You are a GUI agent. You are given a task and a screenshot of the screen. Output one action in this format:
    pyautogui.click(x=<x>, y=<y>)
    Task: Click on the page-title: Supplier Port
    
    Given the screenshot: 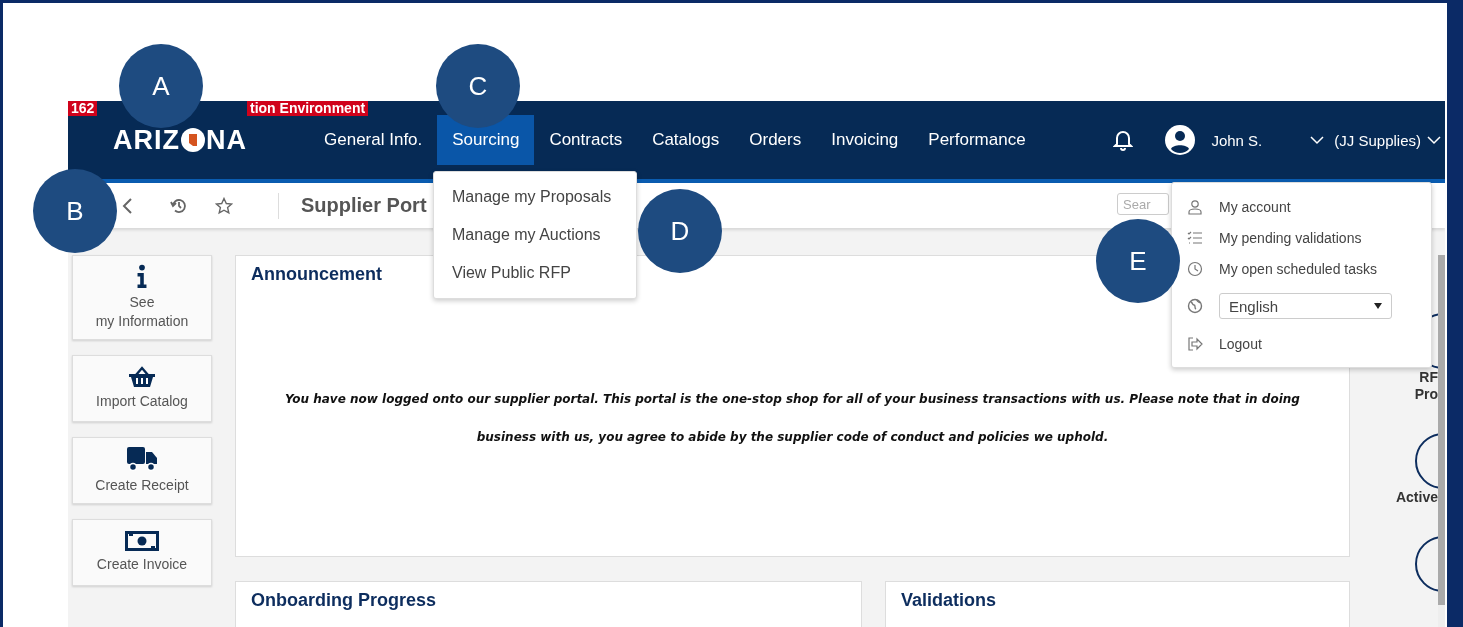 What is the action you would take?
    pyautogui.click(x=364, y=205)
    